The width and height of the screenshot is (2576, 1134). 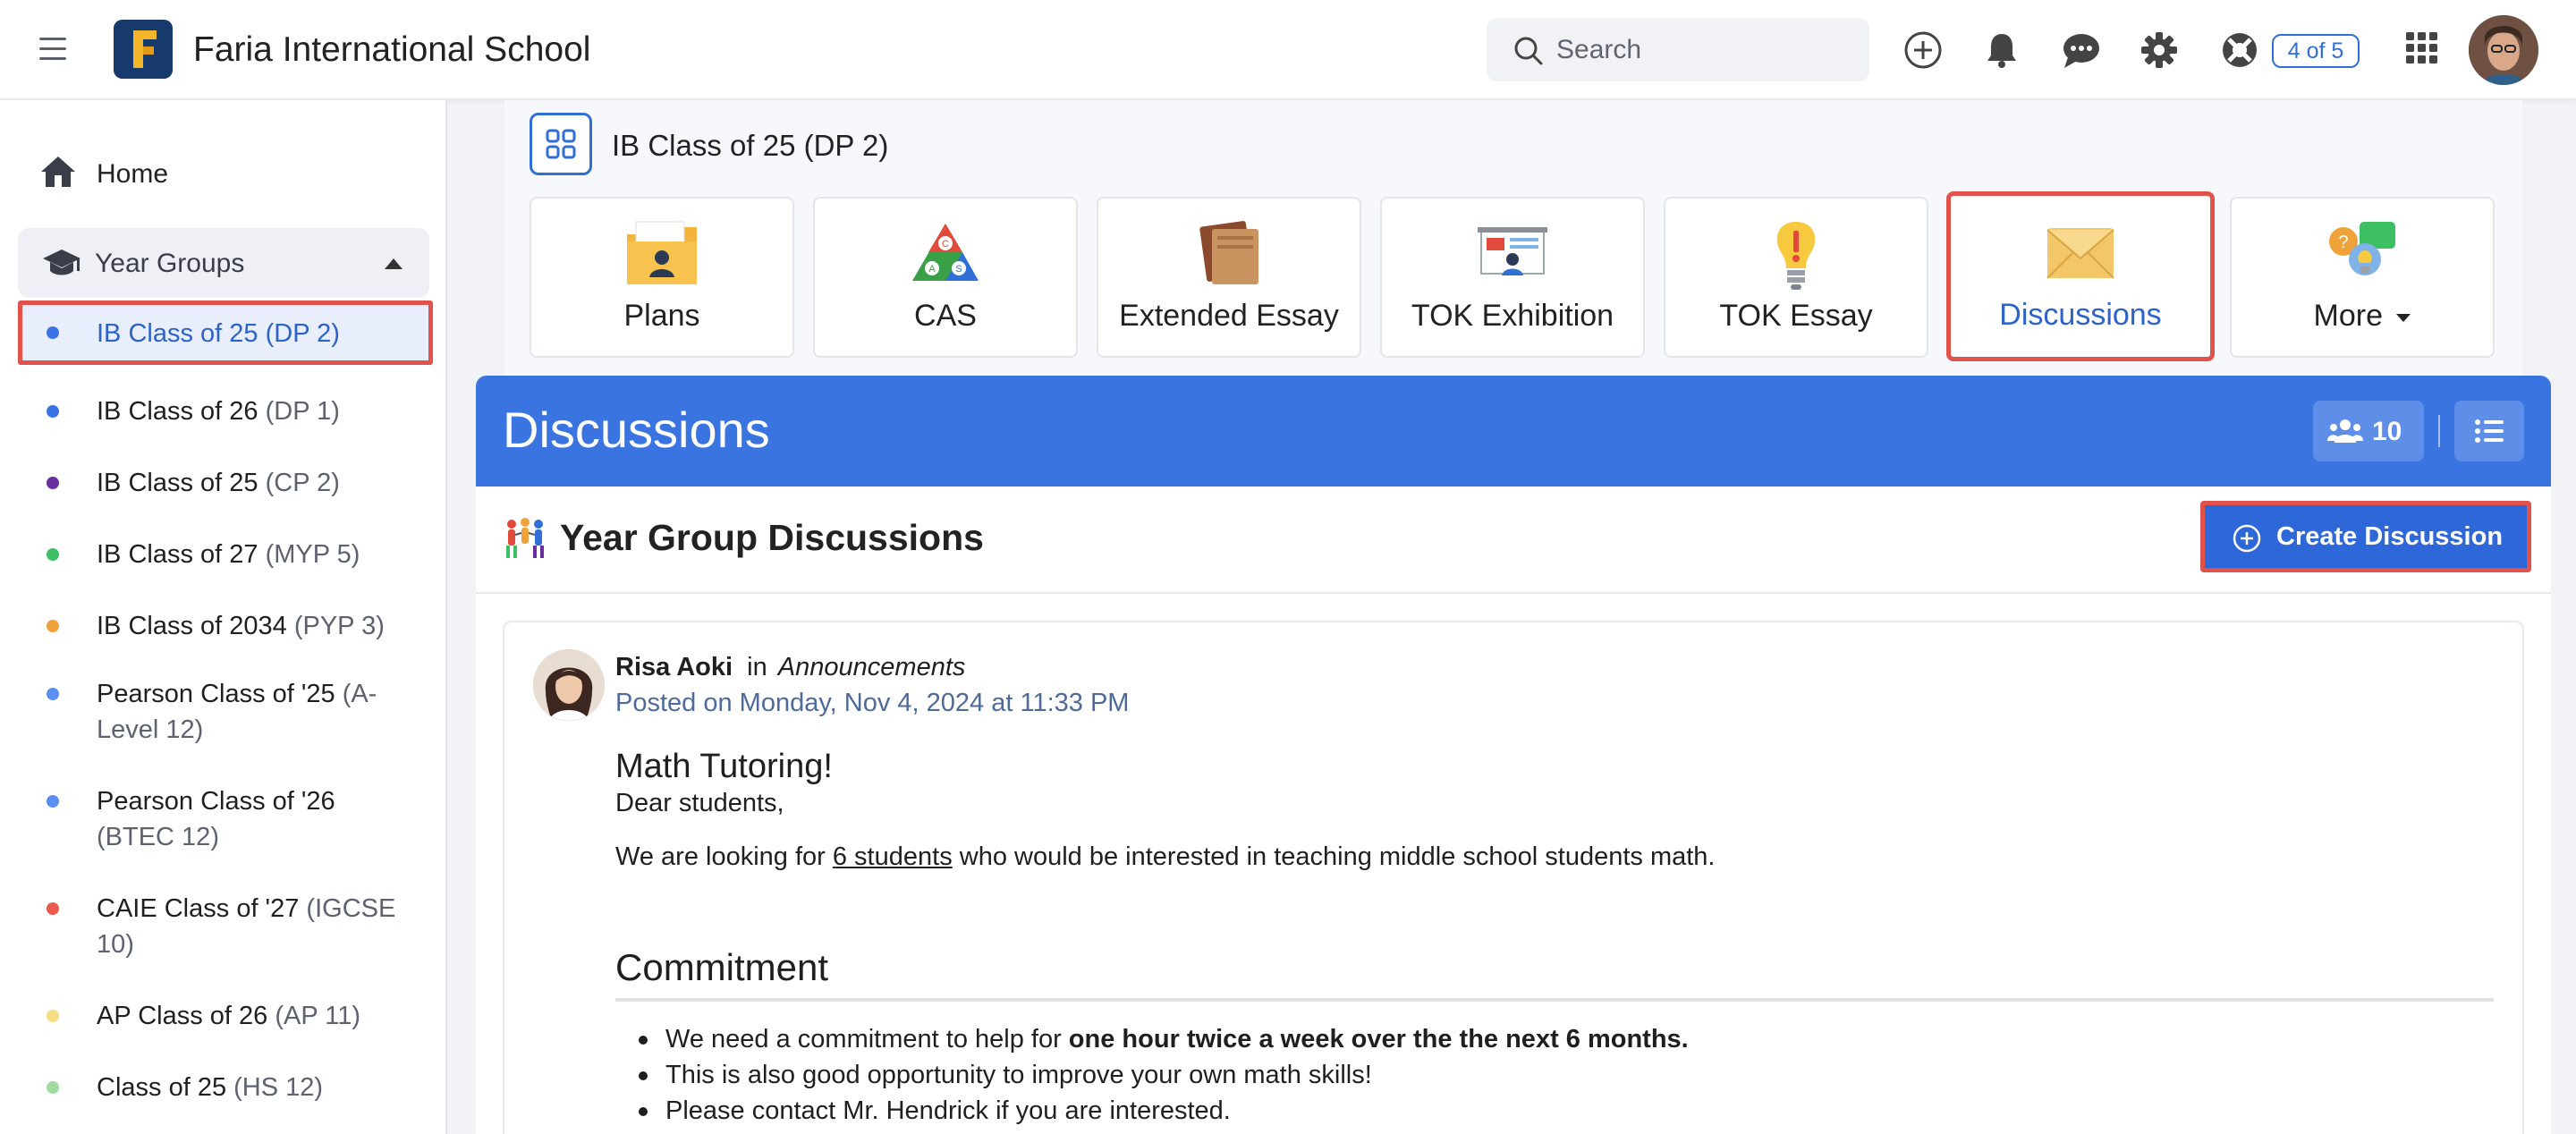 What do you see at coordinates (674, 667) in the screenshot?
I see `author-name: Risa Aoki` at bounding box center [674, 667].